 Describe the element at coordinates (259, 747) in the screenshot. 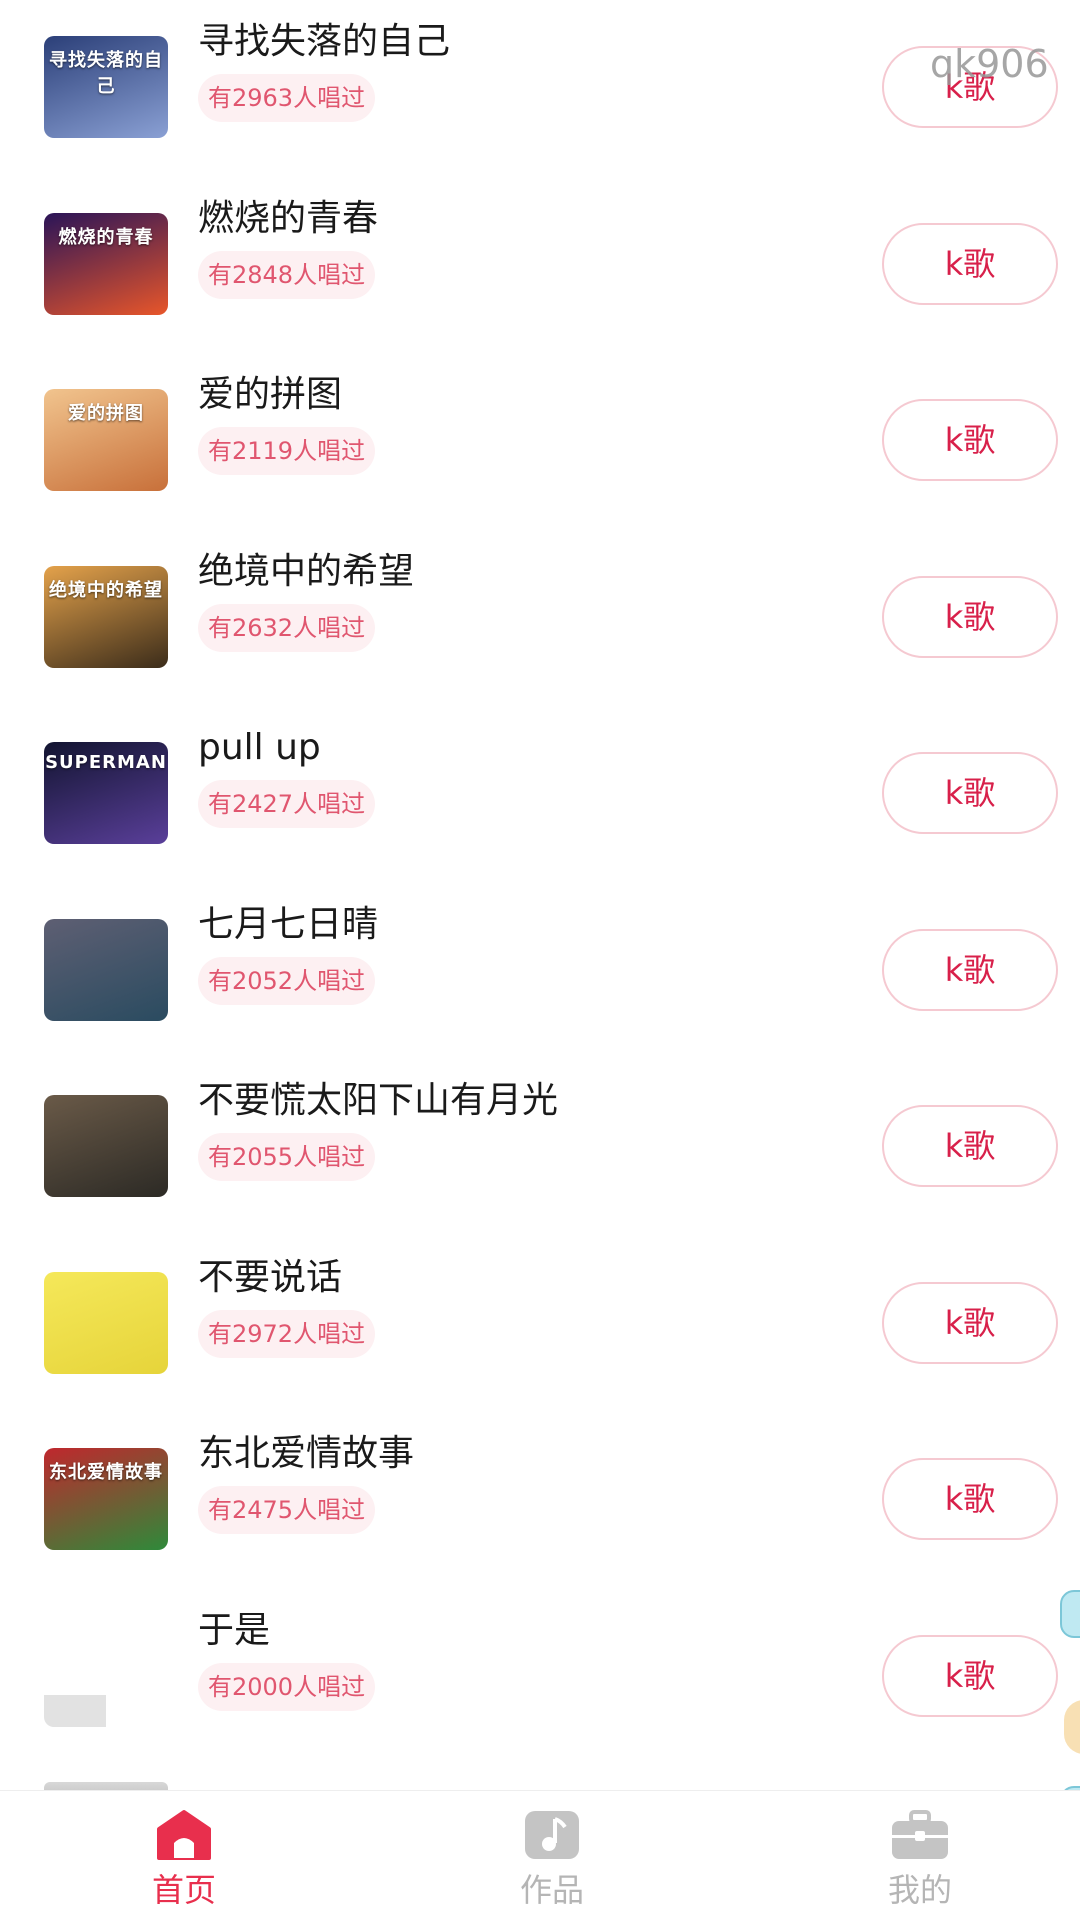

I see `song-title: pull up` at that location.